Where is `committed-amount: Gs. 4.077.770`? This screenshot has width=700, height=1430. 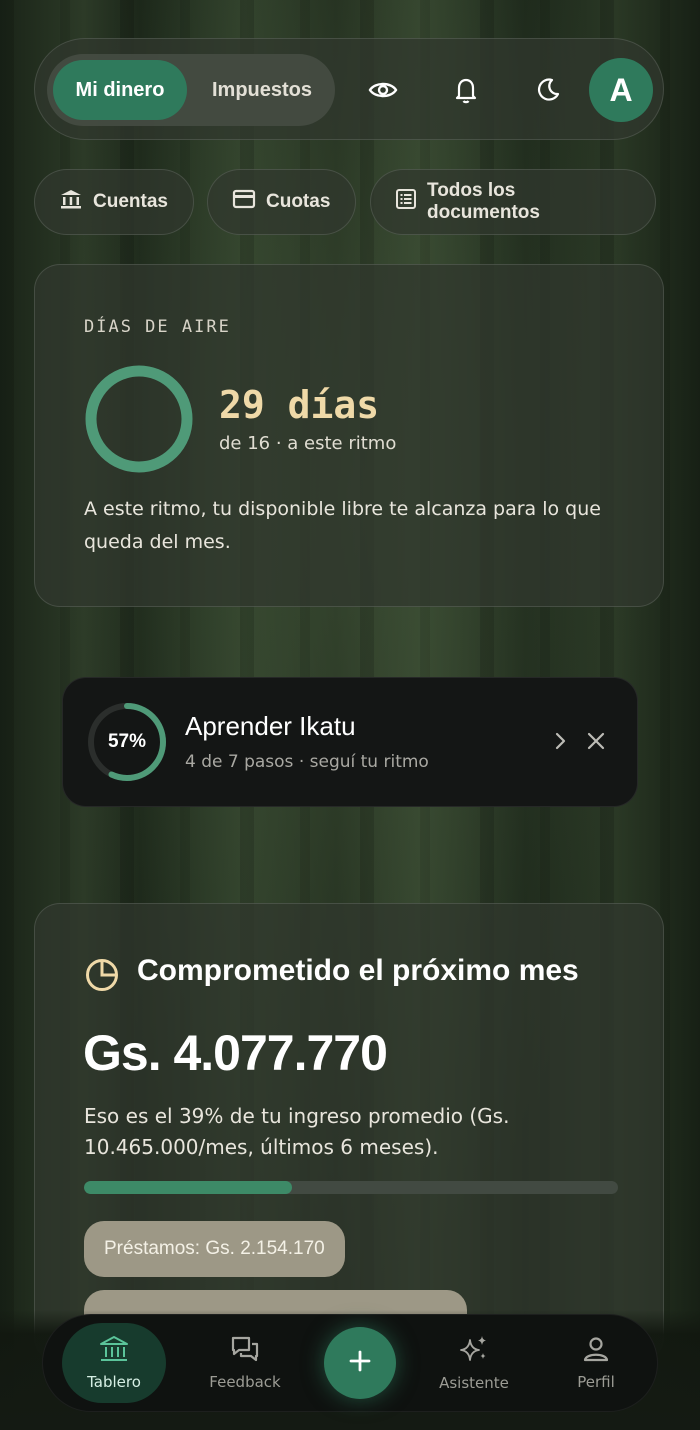
committed-amount: Gs. 4.077.770 is located at coordinates (235, 1053).